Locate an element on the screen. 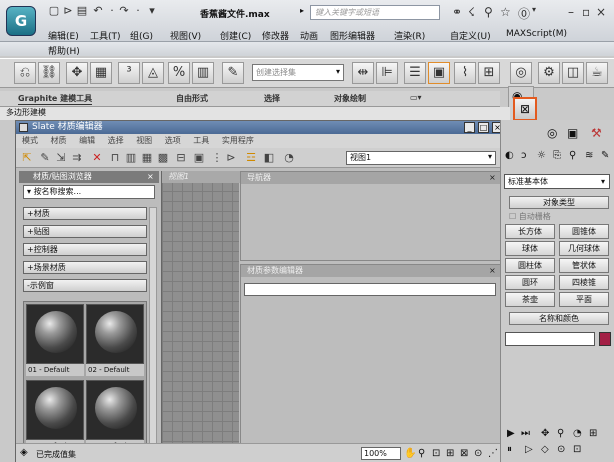  primitive-type-dropdown: 标准基本体 is located at coordinates (557, 181).